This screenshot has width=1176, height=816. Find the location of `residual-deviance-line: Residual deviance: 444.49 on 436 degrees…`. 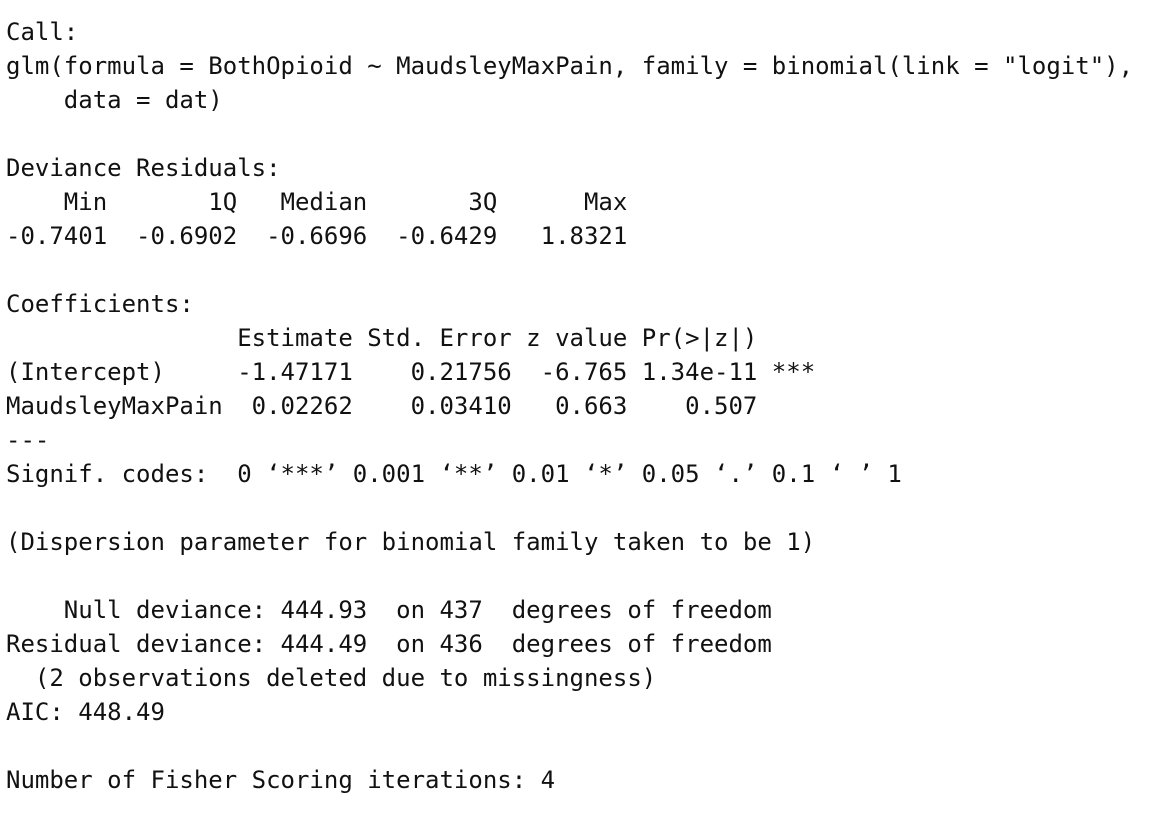

residual-deviance-line: Residual deviance: 444.49 on 436 degrees… is located at coordinates (389, 644).